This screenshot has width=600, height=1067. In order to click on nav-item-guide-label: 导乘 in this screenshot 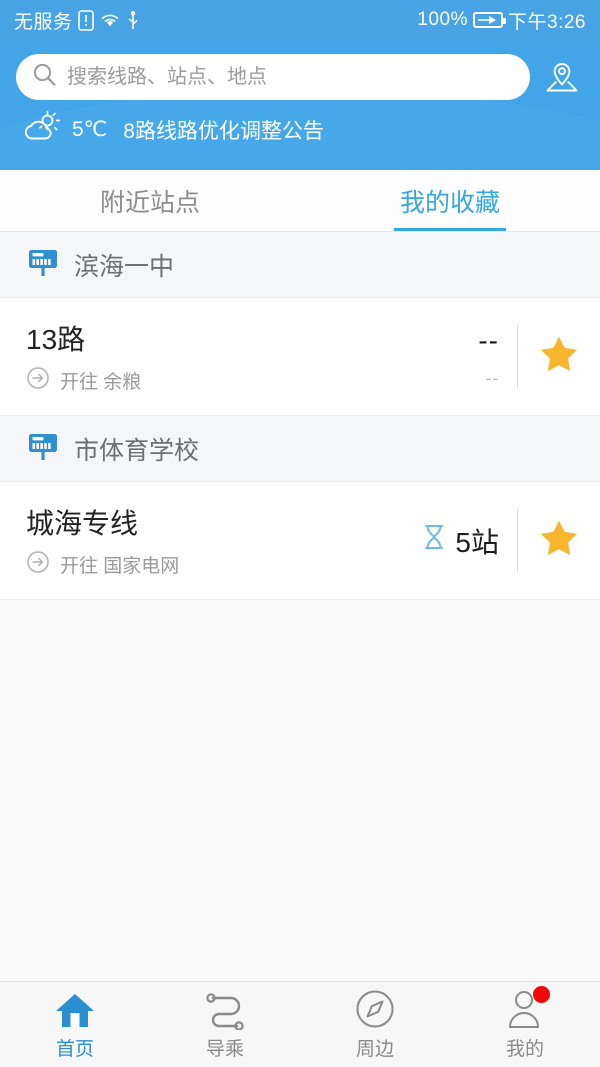, I will do `click(224, 1049)`.